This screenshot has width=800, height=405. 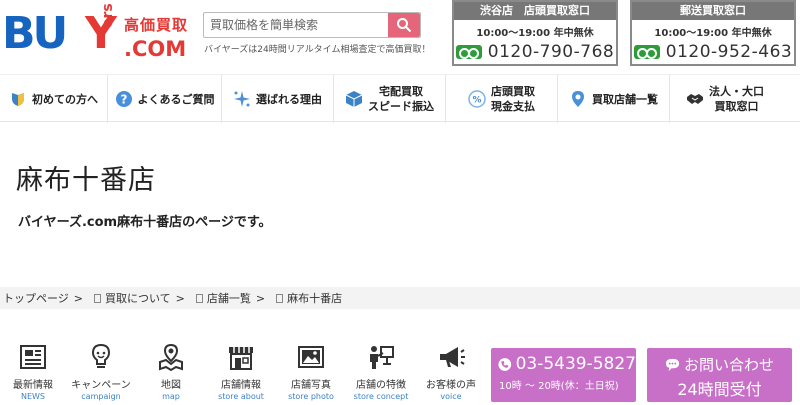 I want to click on search-button, so click(x=404, y=25).